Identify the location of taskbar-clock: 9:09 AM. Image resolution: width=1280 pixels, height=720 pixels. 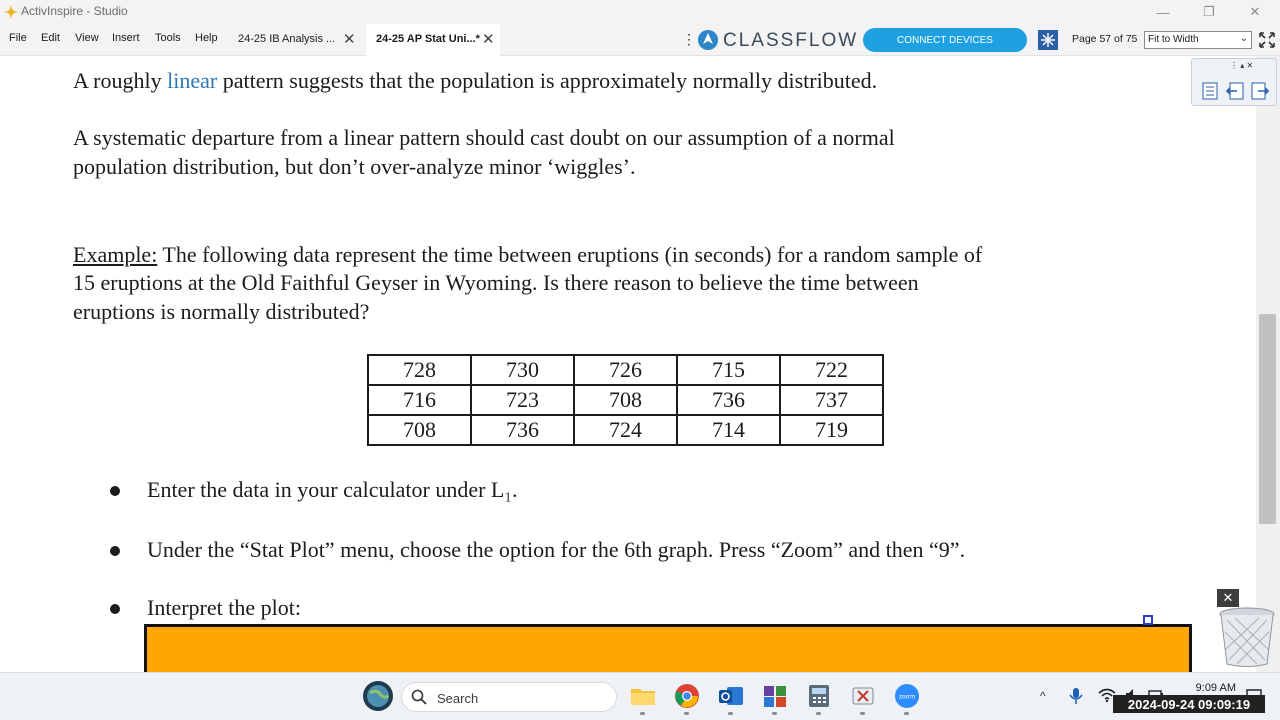
(1208, 688).